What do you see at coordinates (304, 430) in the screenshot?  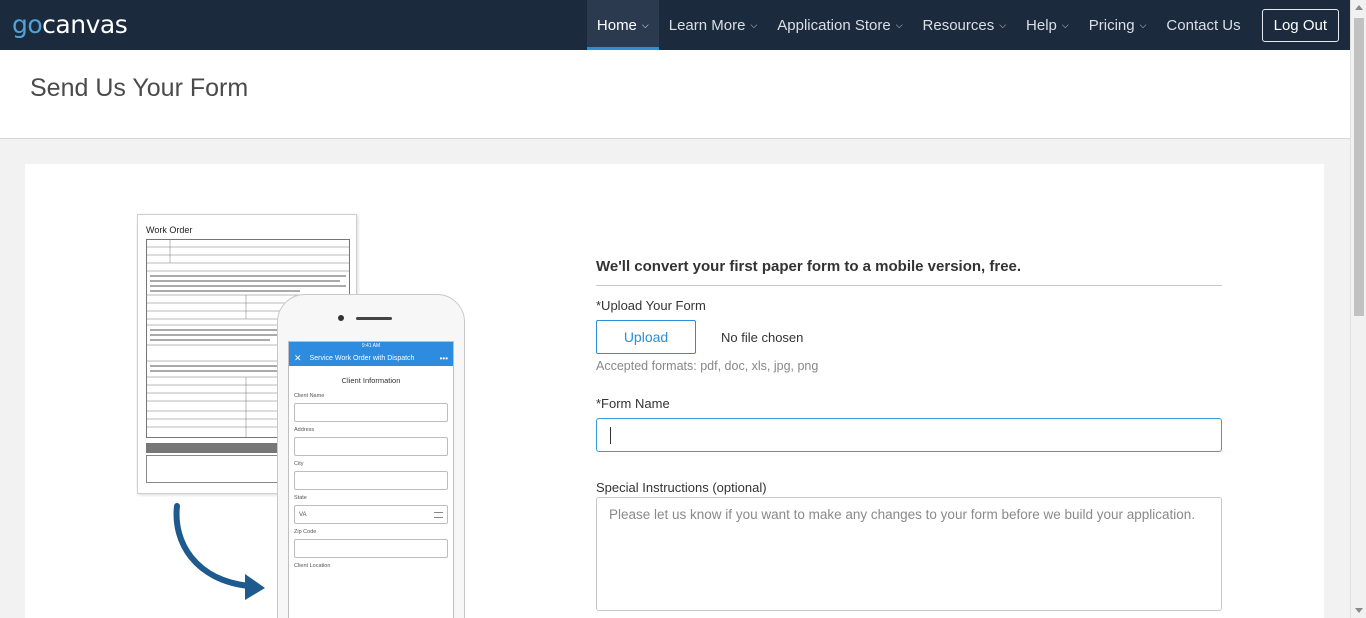 I see `phone-field-label: Address` at bounding box center [304, 430].